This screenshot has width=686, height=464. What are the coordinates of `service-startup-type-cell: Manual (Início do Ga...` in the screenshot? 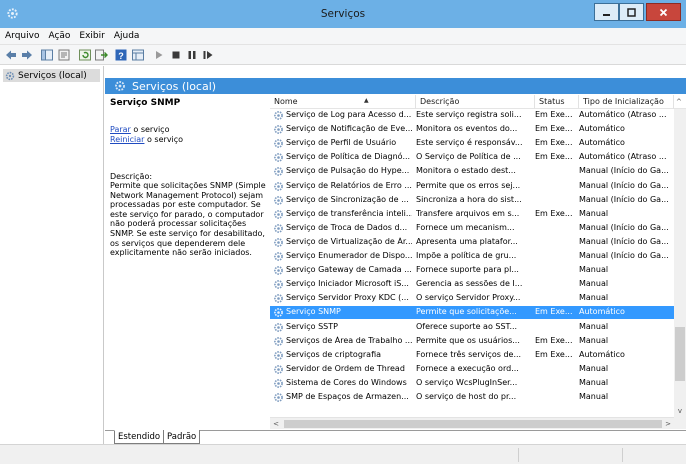 It's located at (624, 171).